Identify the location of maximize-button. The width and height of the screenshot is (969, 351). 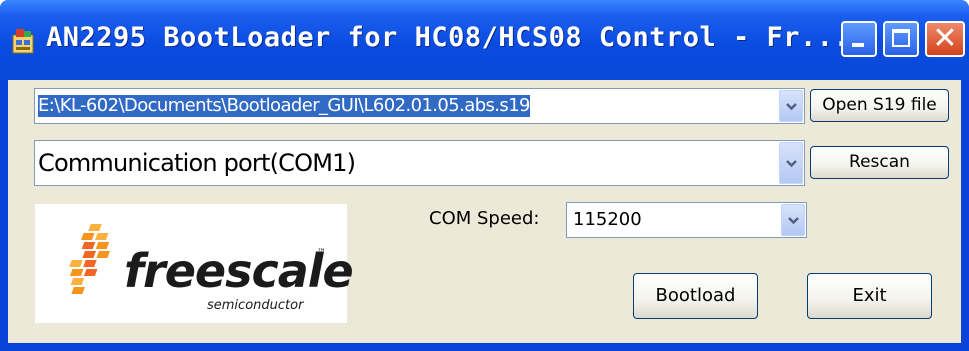
(901, 39).